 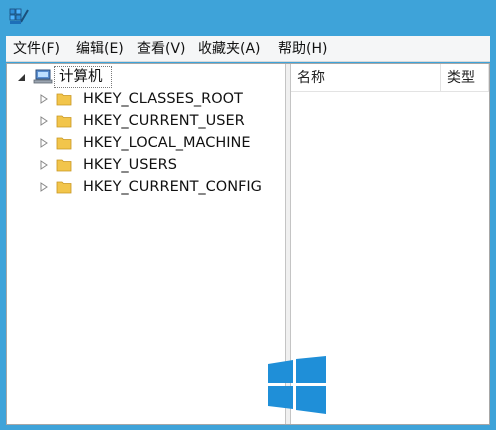 I want to click on tree-node-label: HKEY_CURRENT_USER, so click(x=164, y=121).